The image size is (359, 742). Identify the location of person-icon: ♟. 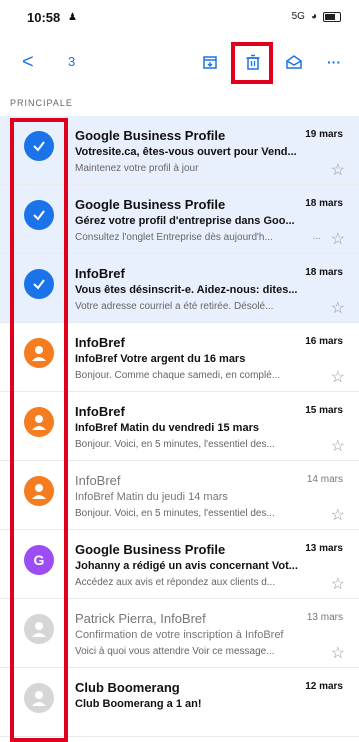
(72, 17).